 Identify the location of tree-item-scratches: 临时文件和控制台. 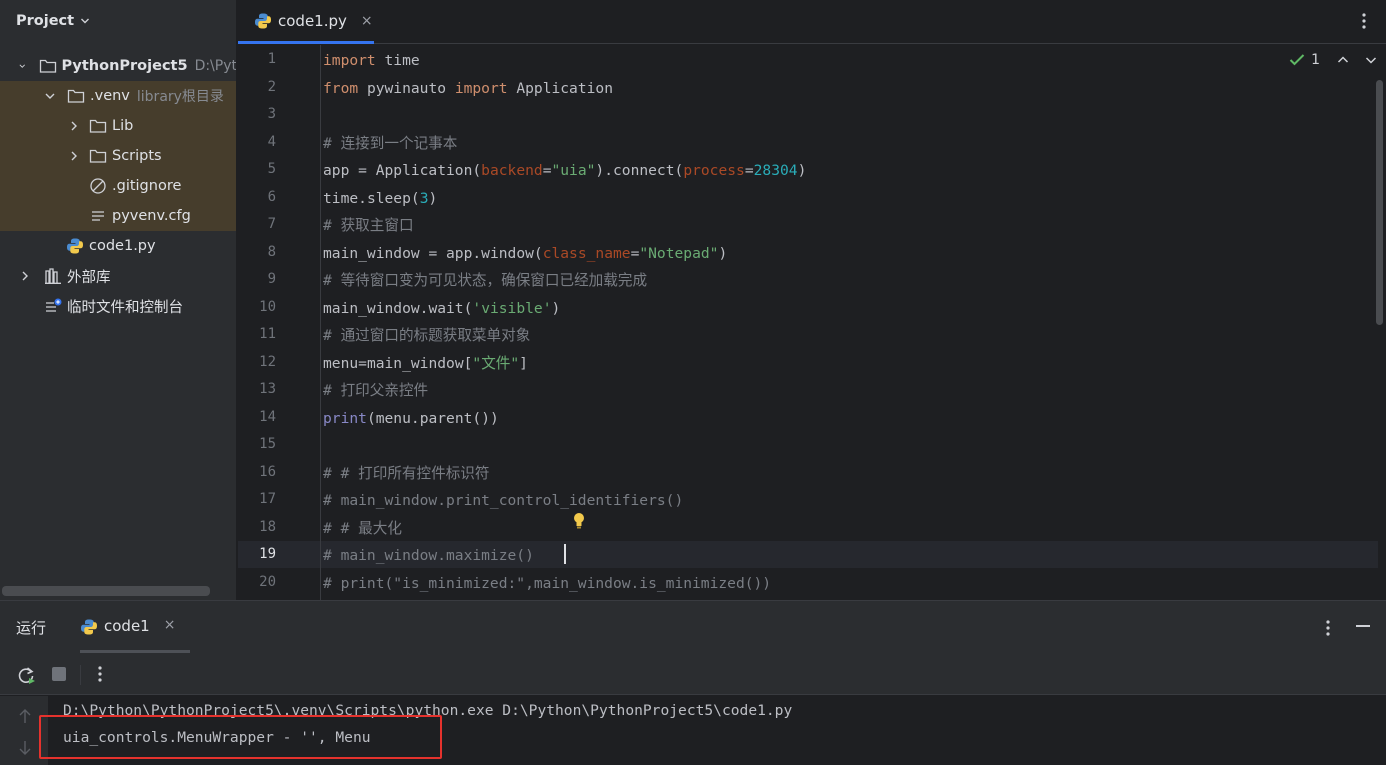
(118, 306).